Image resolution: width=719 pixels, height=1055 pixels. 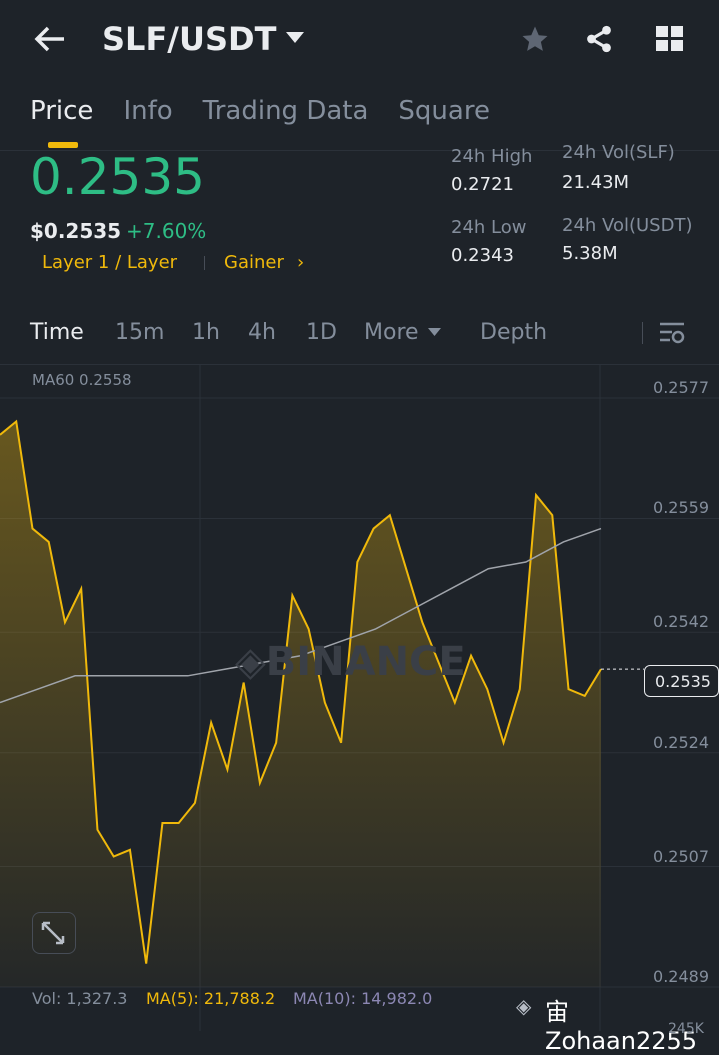 I want to click on tab-square: Square, so click(x=444, y=111).